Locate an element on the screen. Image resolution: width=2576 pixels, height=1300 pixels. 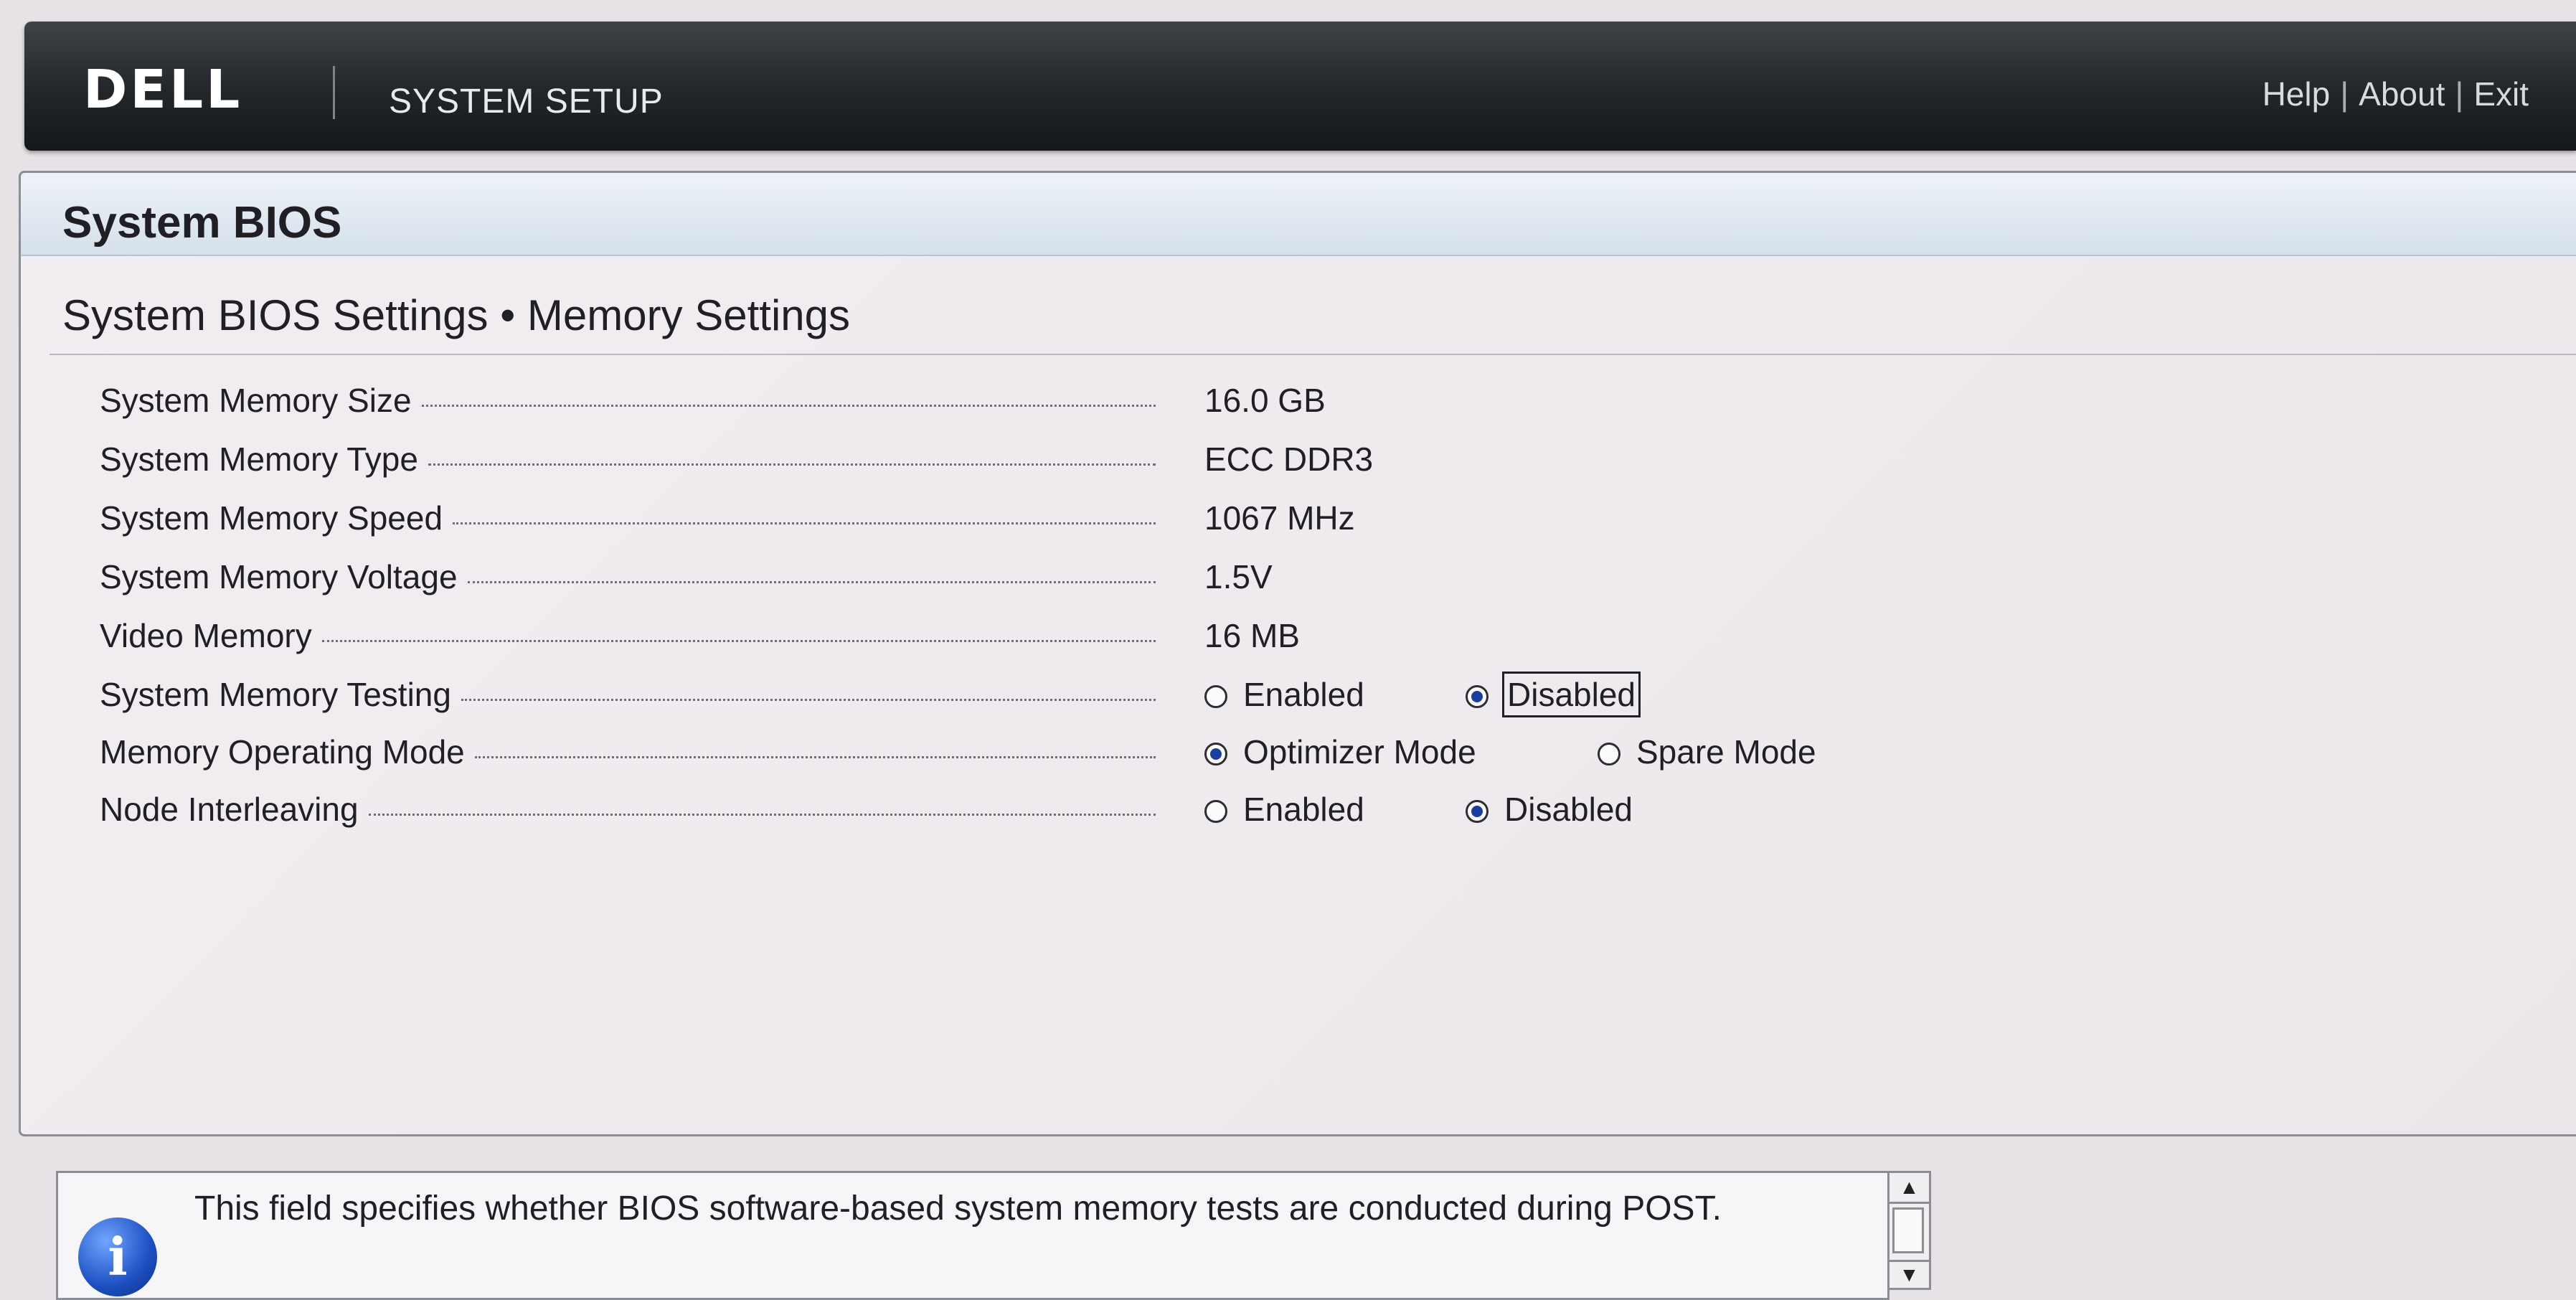
setting-label: System Memory Testing is located at coordinates (275, 694).